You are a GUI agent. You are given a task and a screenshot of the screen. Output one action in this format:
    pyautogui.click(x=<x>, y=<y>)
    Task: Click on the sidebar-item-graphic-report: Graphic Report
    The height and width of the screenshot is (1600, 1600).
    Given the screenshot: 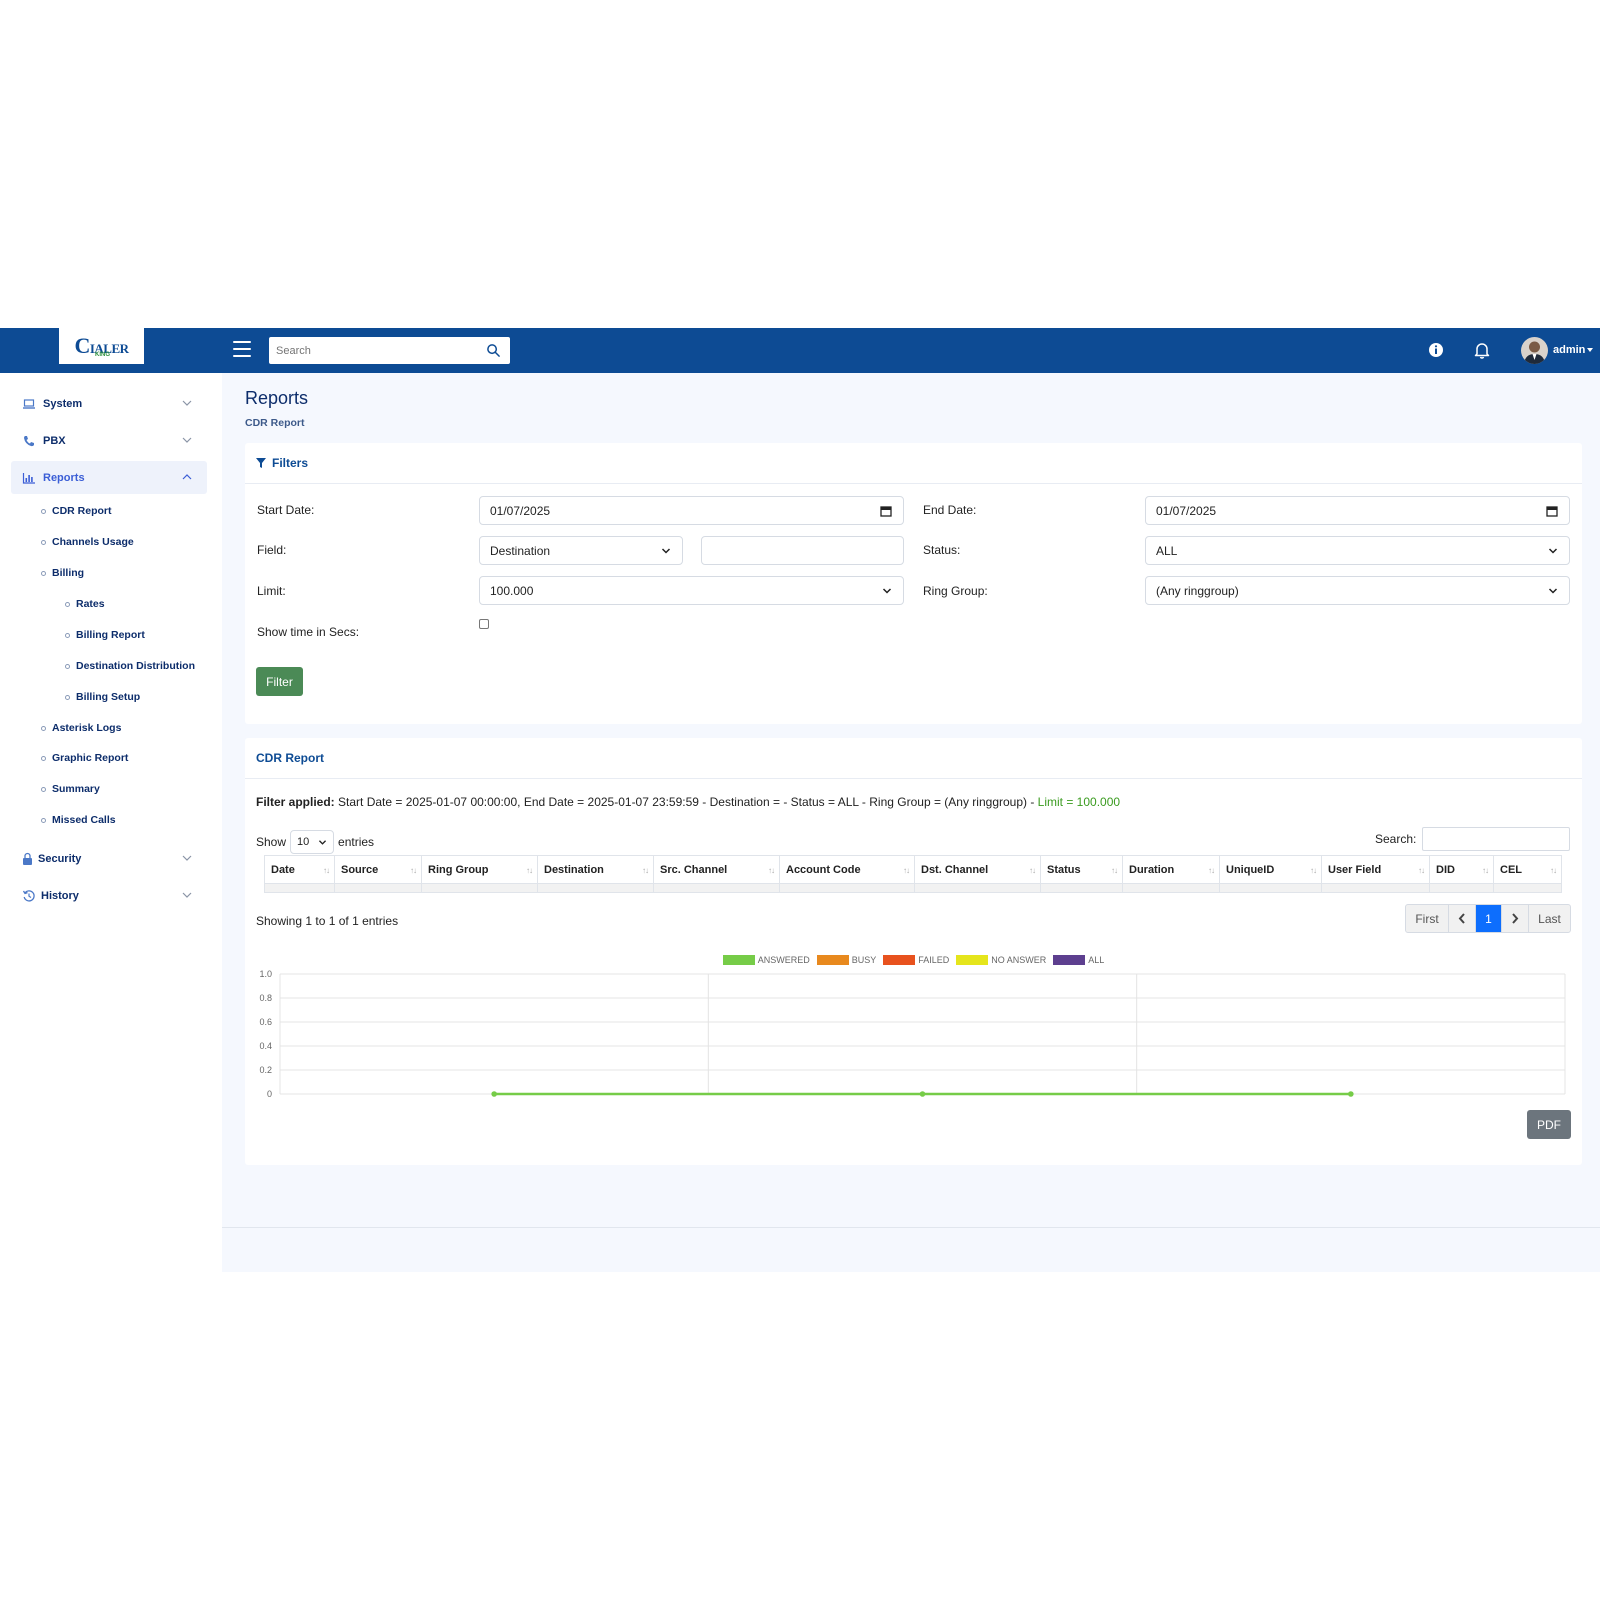 What is the action you would take?
    pyautogui.click(x=84, y=758)
    